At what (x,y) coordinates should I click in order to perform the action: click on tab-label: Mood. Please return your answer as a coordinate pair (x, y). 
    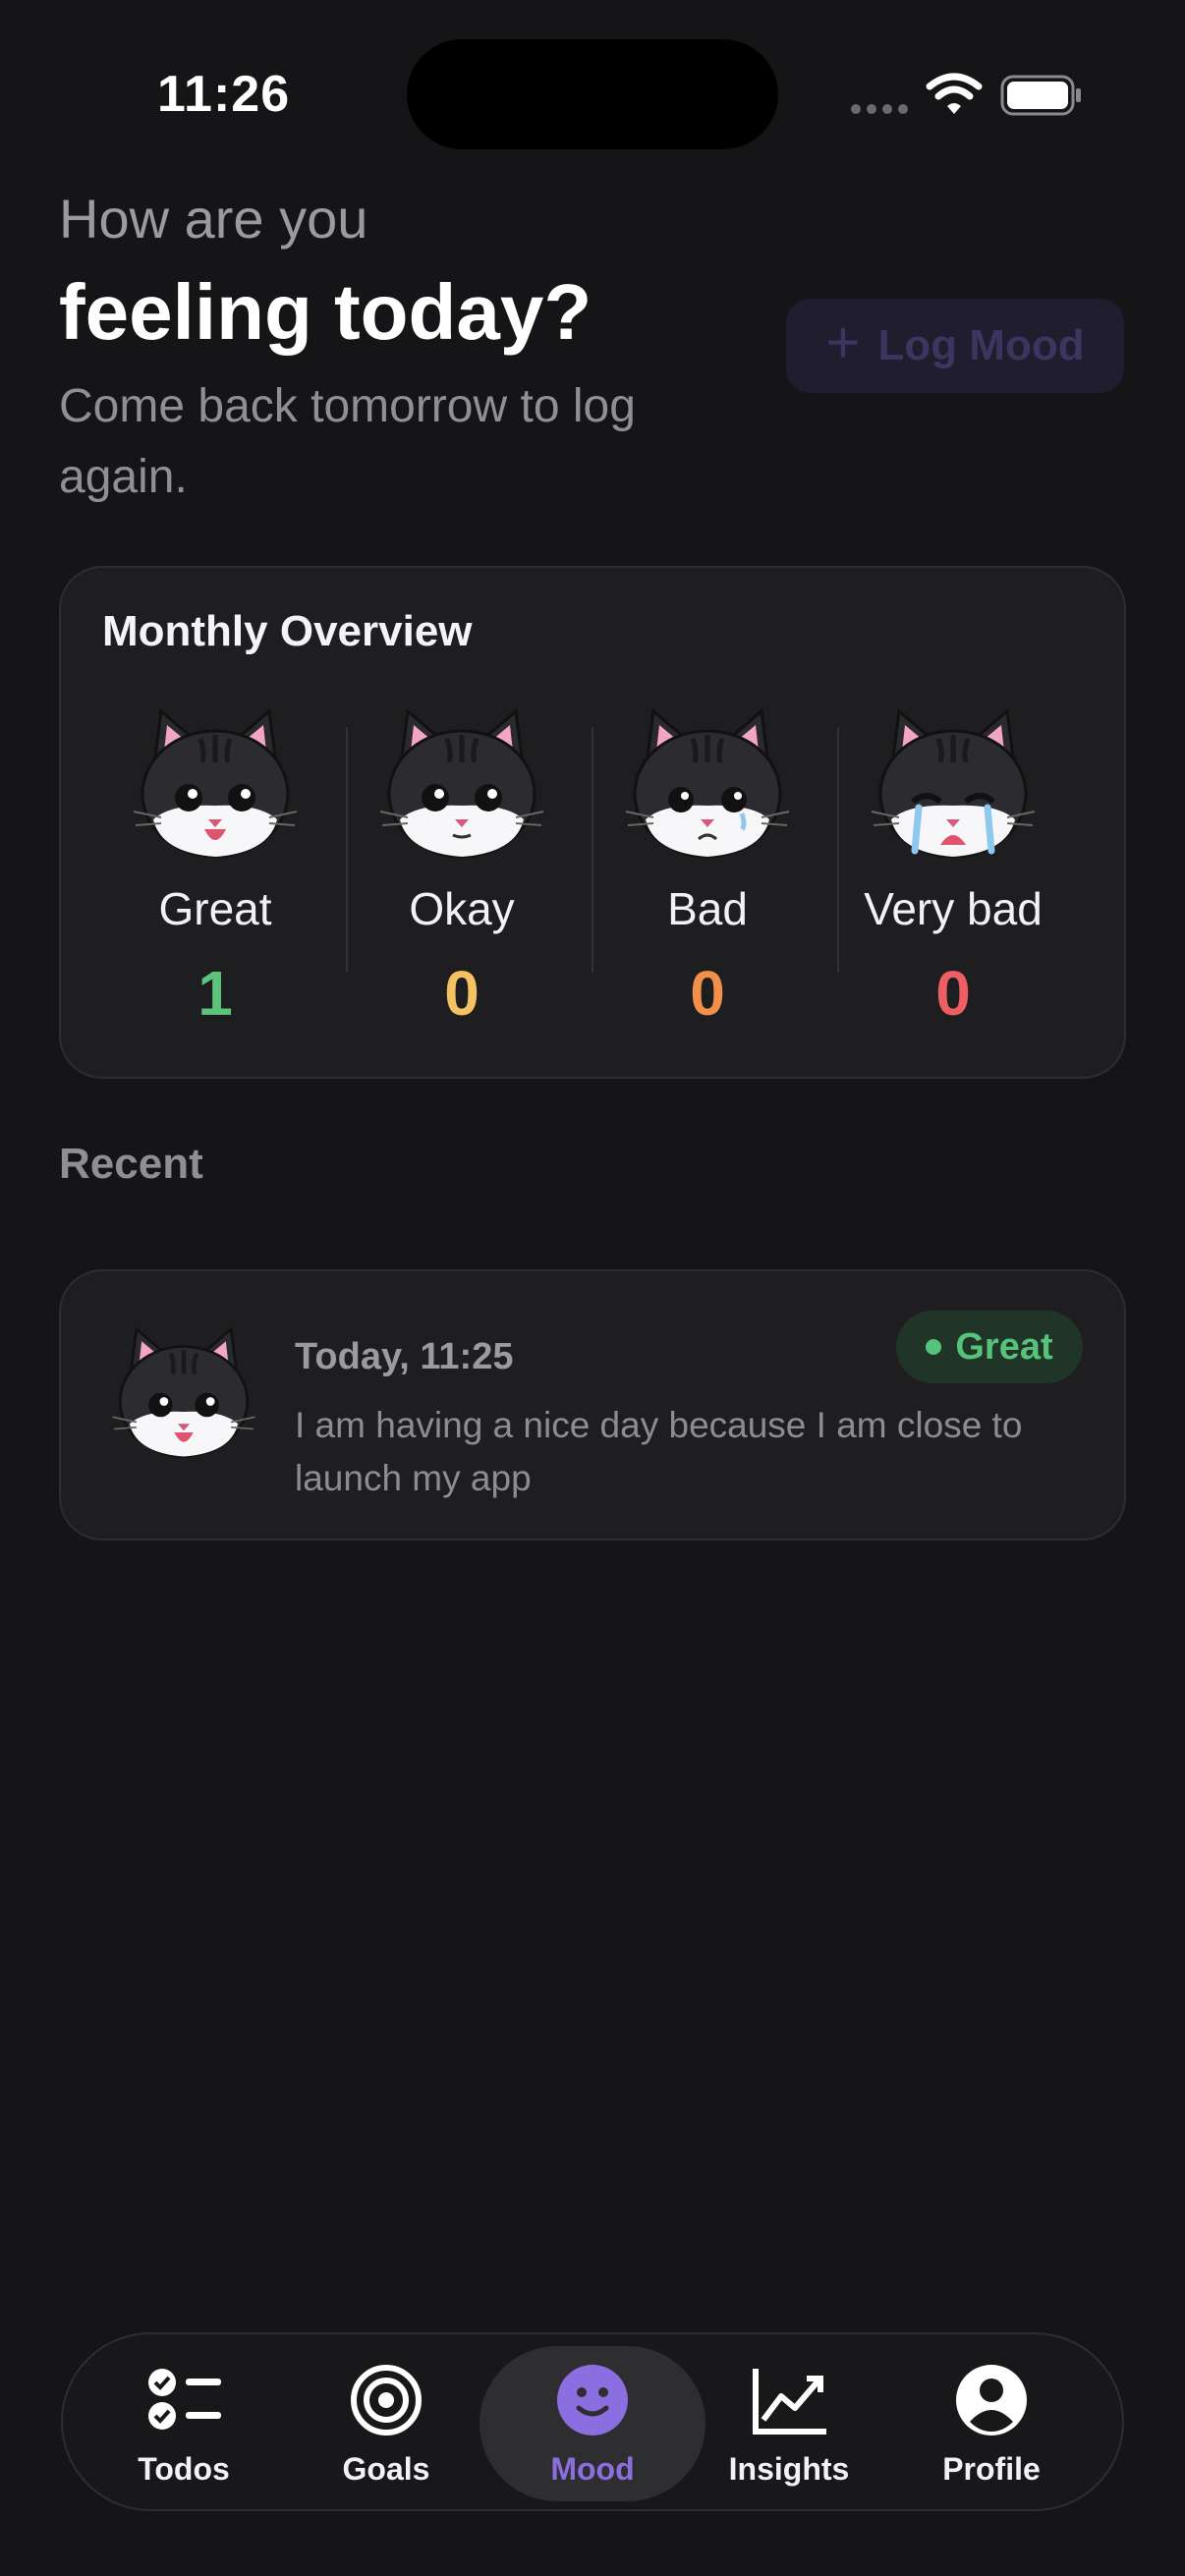
    Looking at the image, I should click on (592, 2468).